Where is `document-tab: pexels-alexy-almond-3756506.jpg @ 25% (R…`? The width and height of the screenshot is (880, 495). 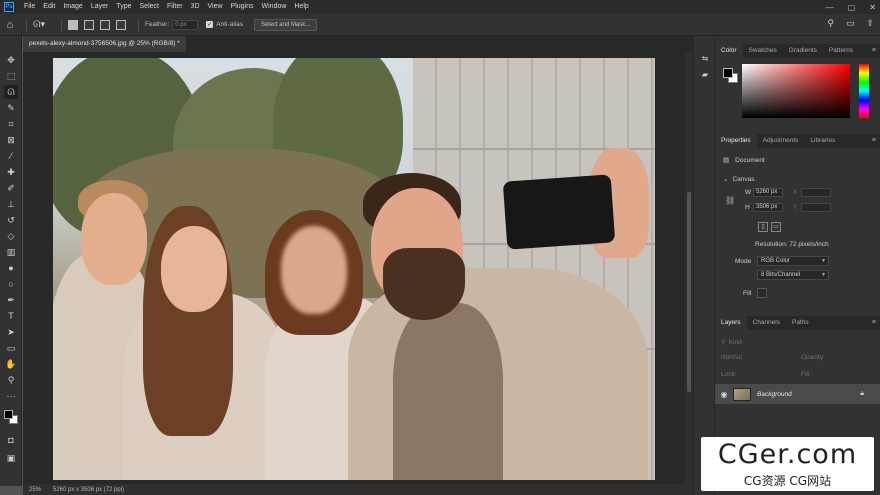 document-tab: pexels-alexy-almond-3756506.jpg @ 25% (R… is located at coordinates (104, 44).